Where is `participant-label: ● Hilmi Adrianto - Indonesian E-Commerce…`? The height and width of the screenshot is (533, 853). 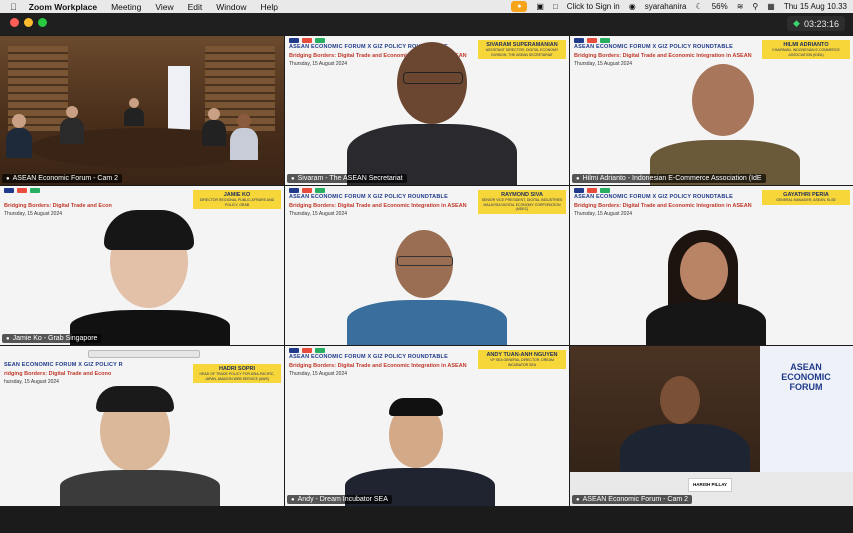 participant-label: ● Hilmi Adrianto - Indonesian E-Commerce… is located at coordinates (669, 178).